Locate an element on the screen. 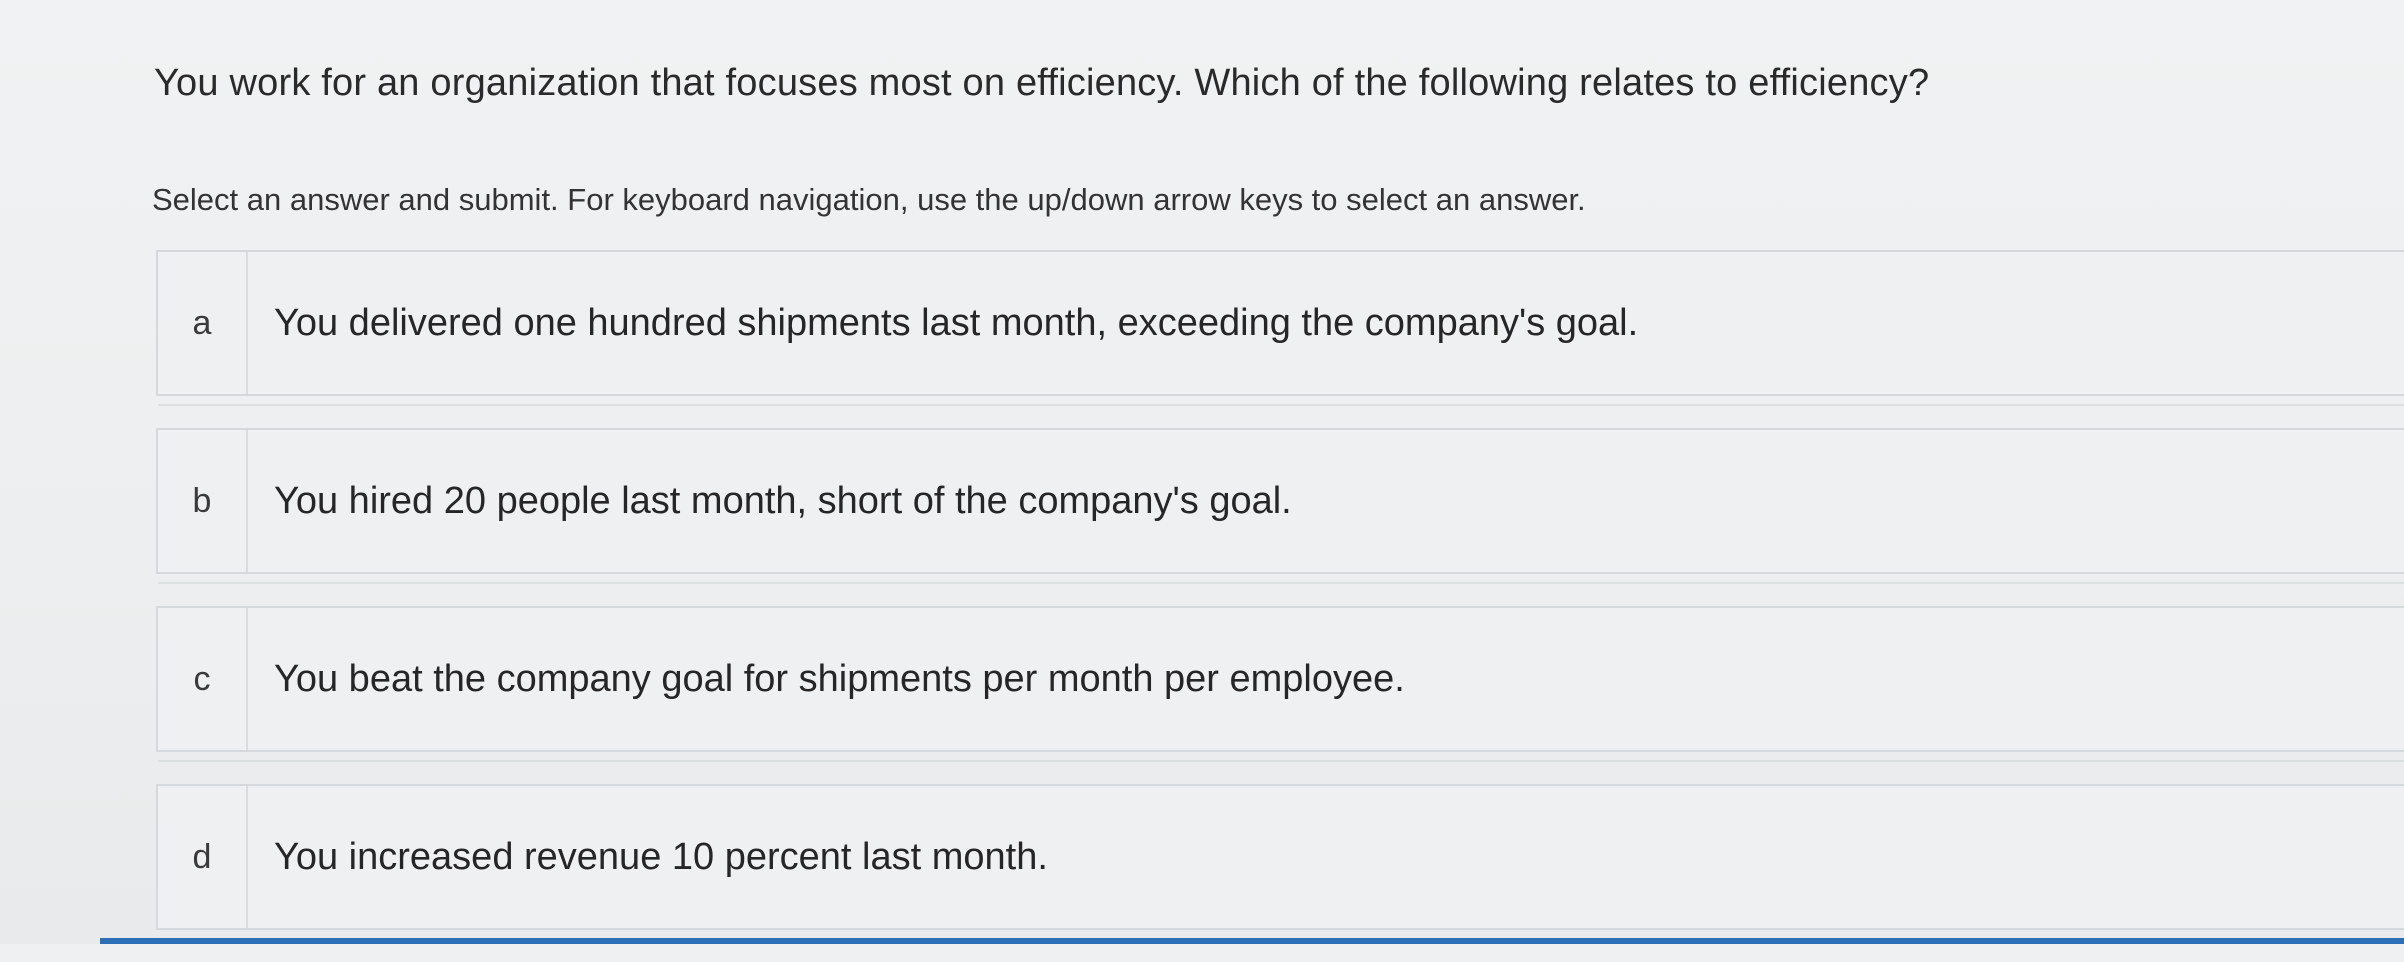 The height and width of the screenshot is (962, 2404). option-letter: d is located at coordinates (203, 857).